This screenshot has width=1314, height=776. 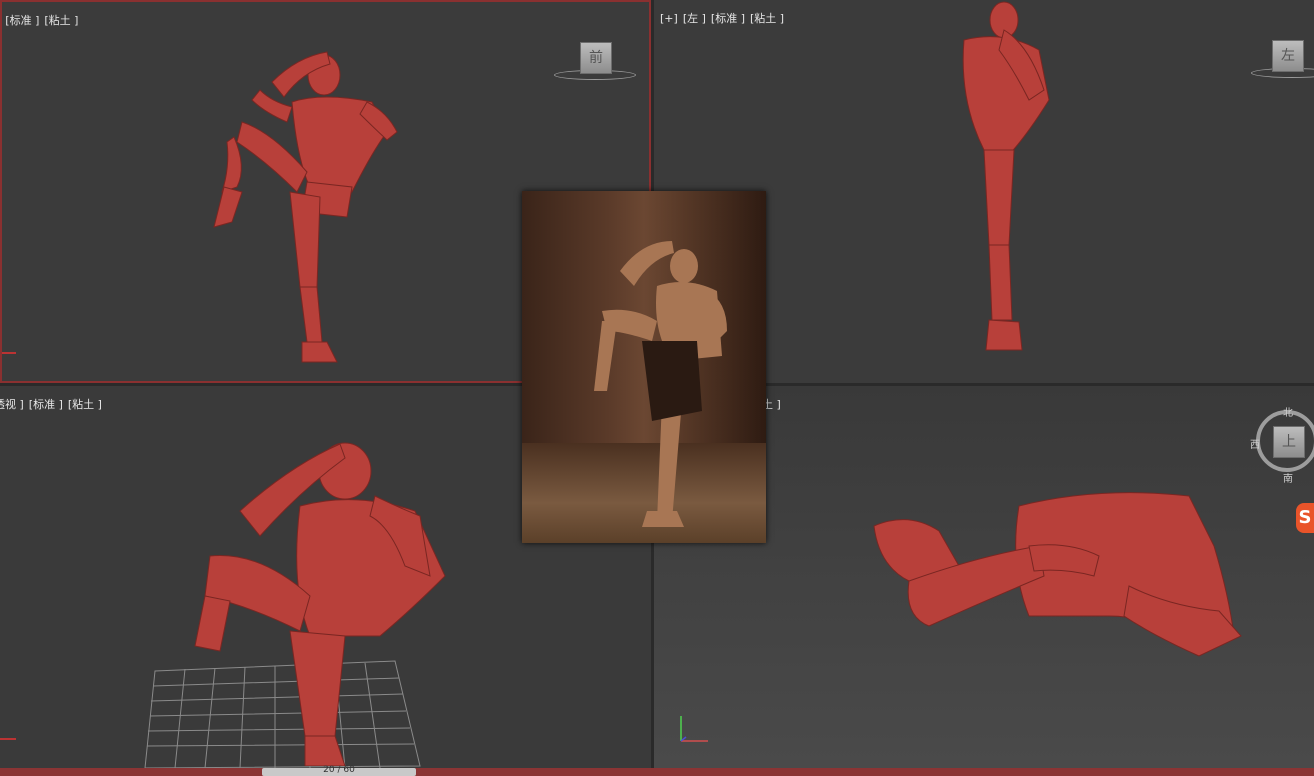 What do you see at coordinates (694, 18) in the screenshot?
I see `viewport-menu-view: [左 ]` at bounding box center [694, 18].